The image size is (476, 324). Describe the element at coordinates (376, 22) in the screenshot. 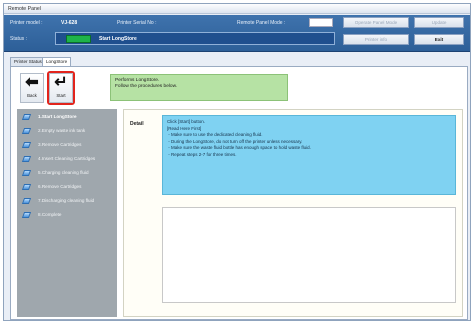

I see `operate-panel-mode-button: Operate Panel Mode` at that location.